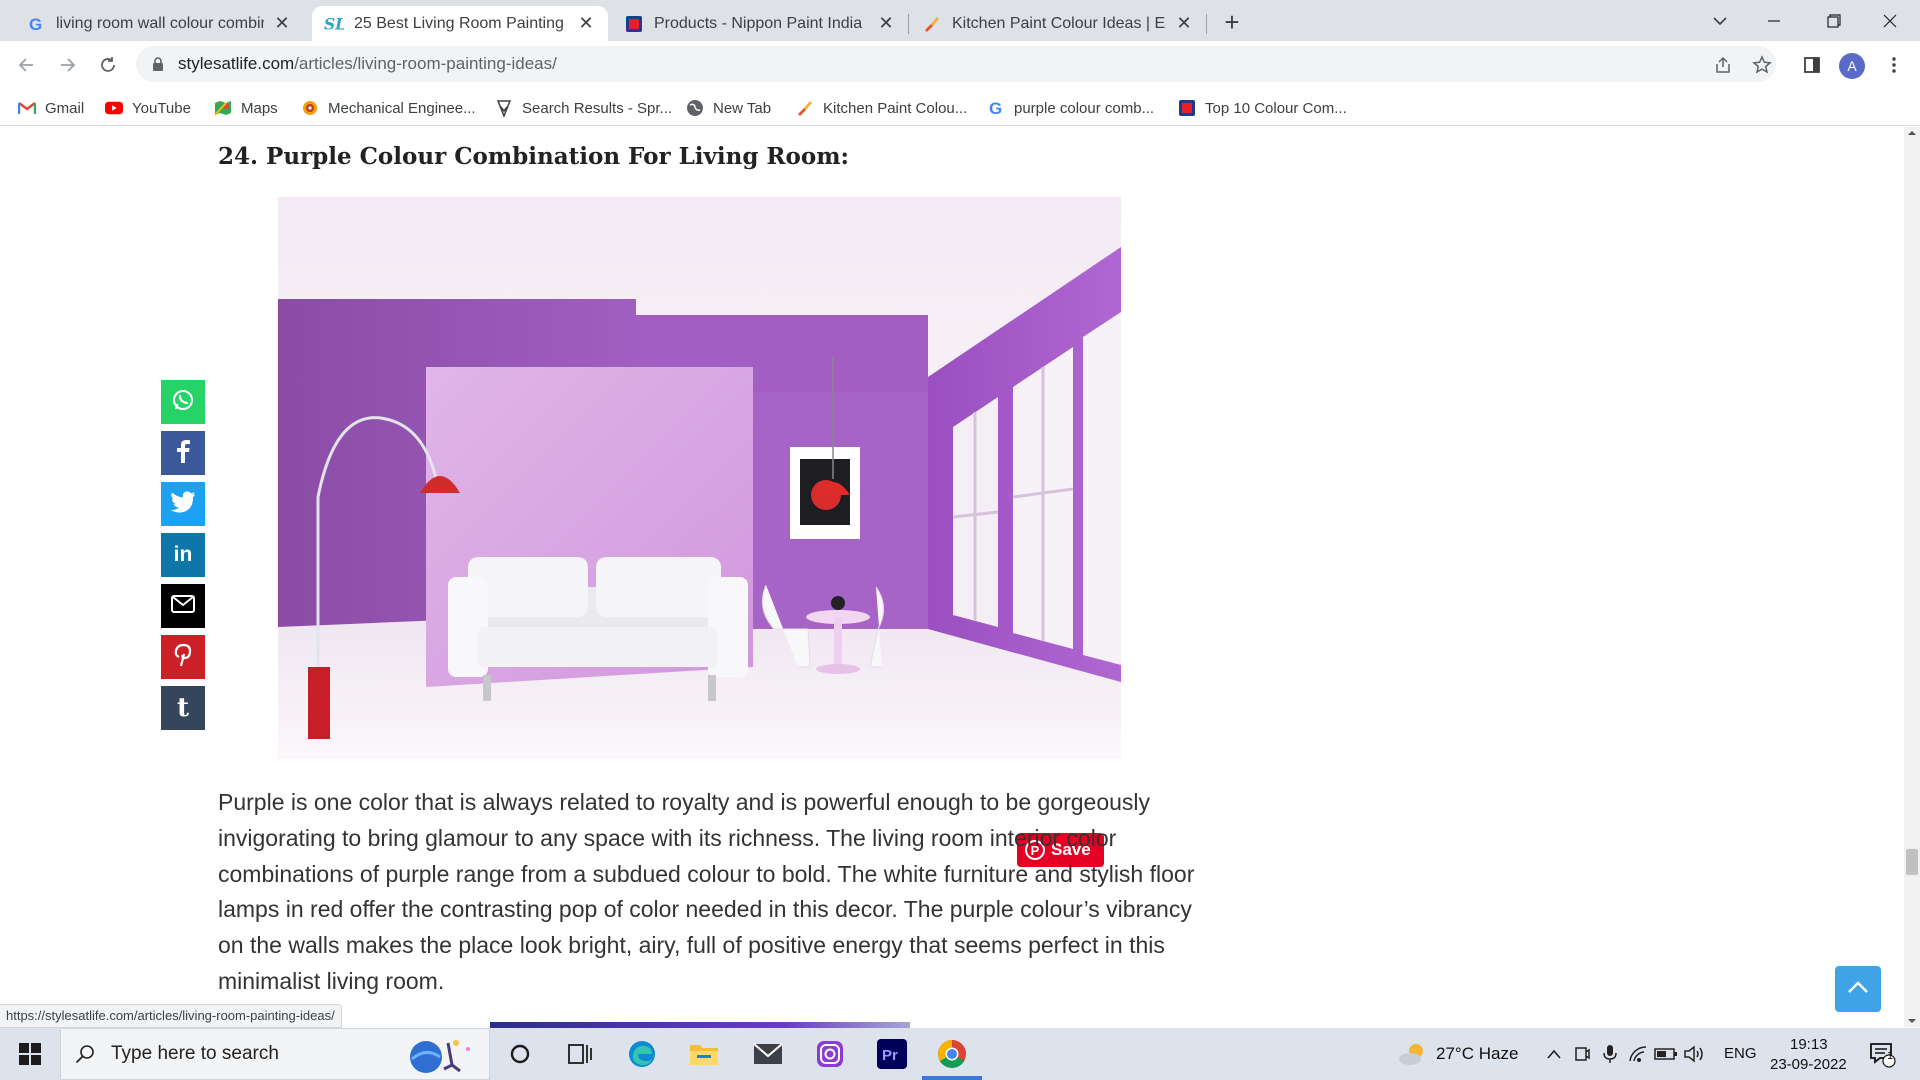  Describe the element at coordinates (1852, 66) in the screenshot. I see `profile-avatar: A` at that location.